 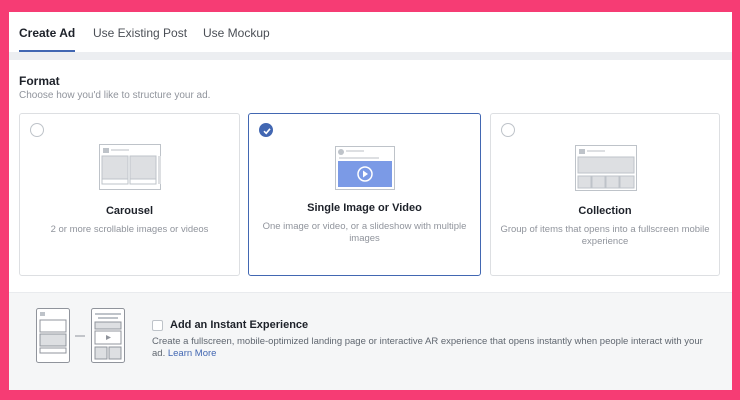 What do you see at coordinates (606, 168) in the screenshot?
I see `collection-thumbnail-icon` at bounding box center [606, 168].